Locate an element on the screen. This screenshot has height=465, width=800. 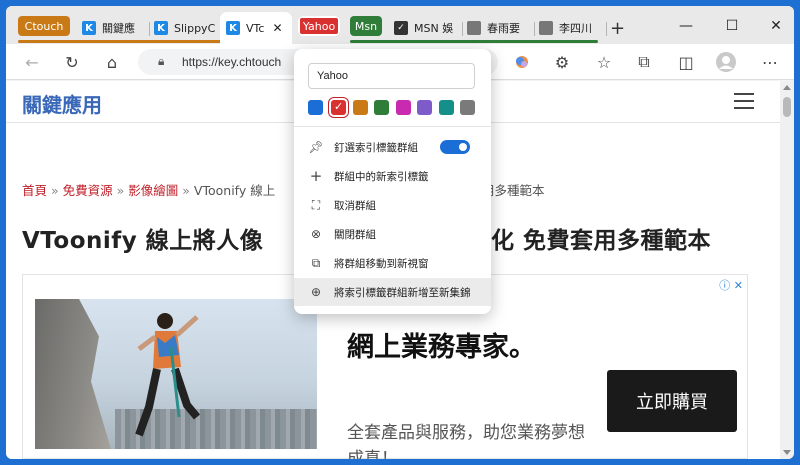
breadcrumb: 首頁 » 免費資源 » 影像繪圖 » VToonify 線上 is located at coordinates (148, 189).